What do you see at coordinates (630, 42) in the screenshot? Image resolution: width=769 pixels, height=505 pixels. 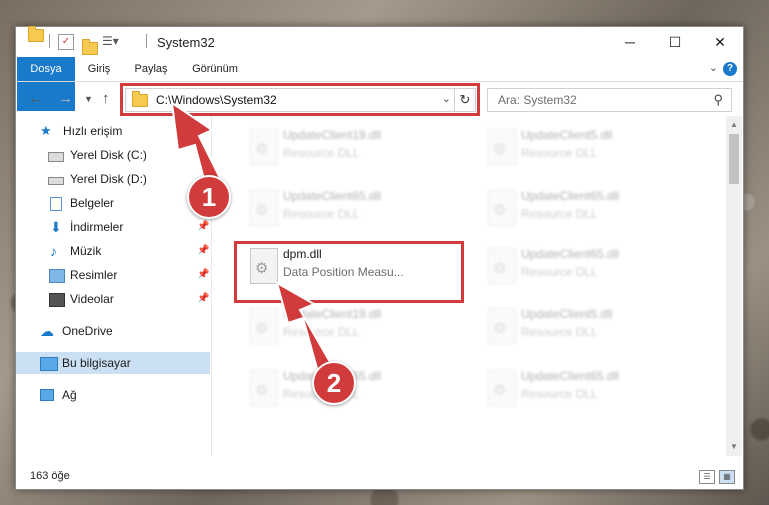 I see `minimize-button: ─` at bounding box center [630, 42].